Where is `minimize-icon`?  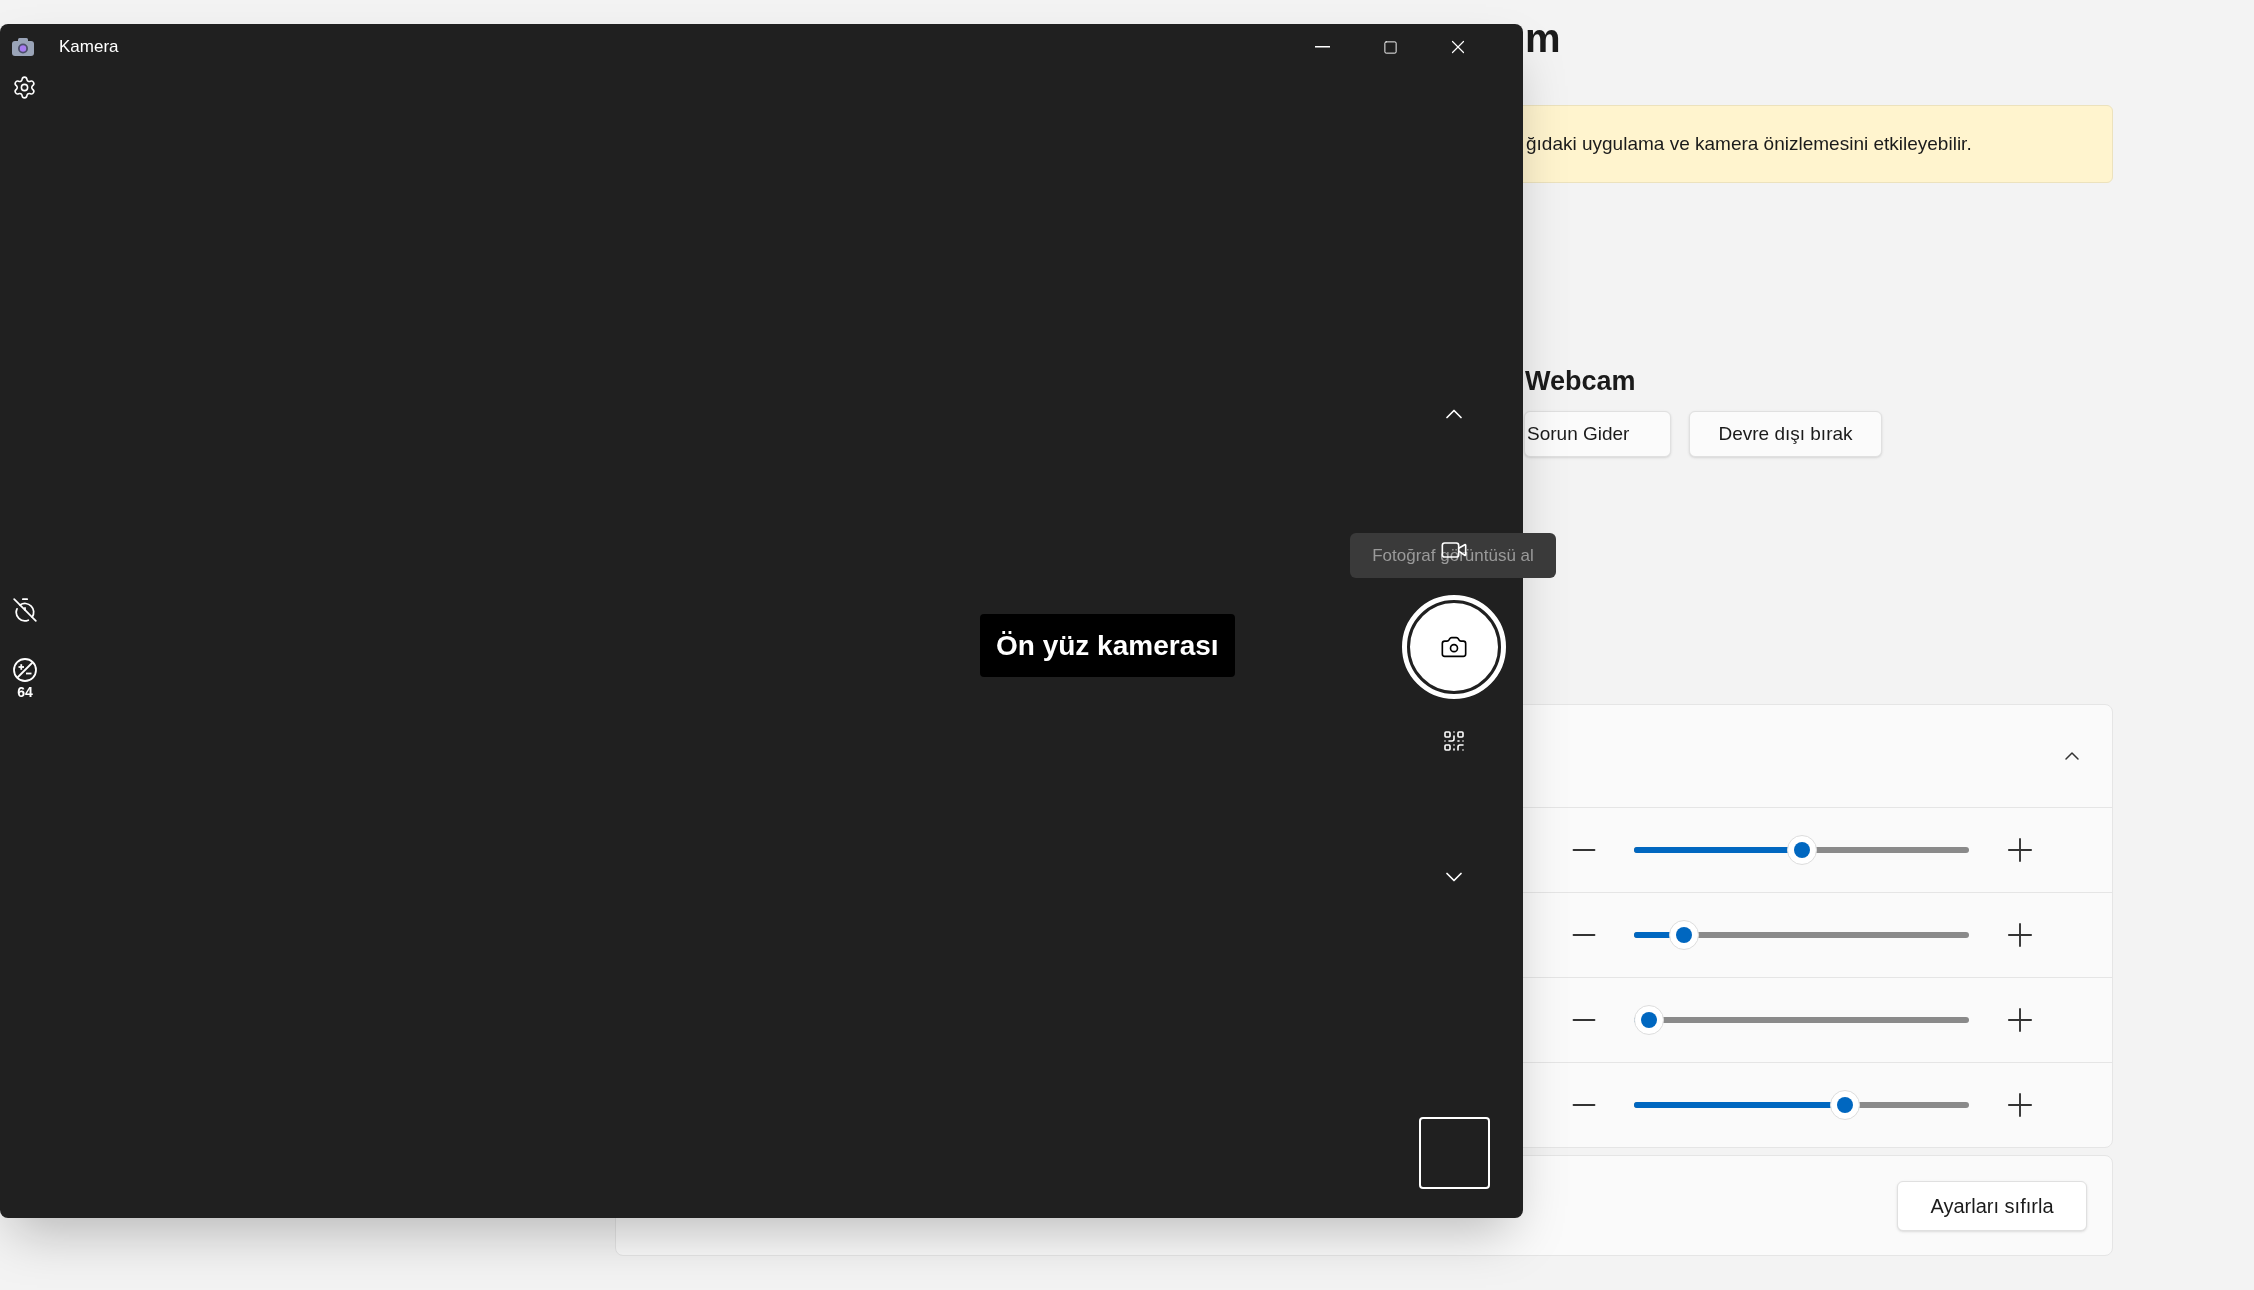 minimize-icon is located at coordinates (1322, 47).